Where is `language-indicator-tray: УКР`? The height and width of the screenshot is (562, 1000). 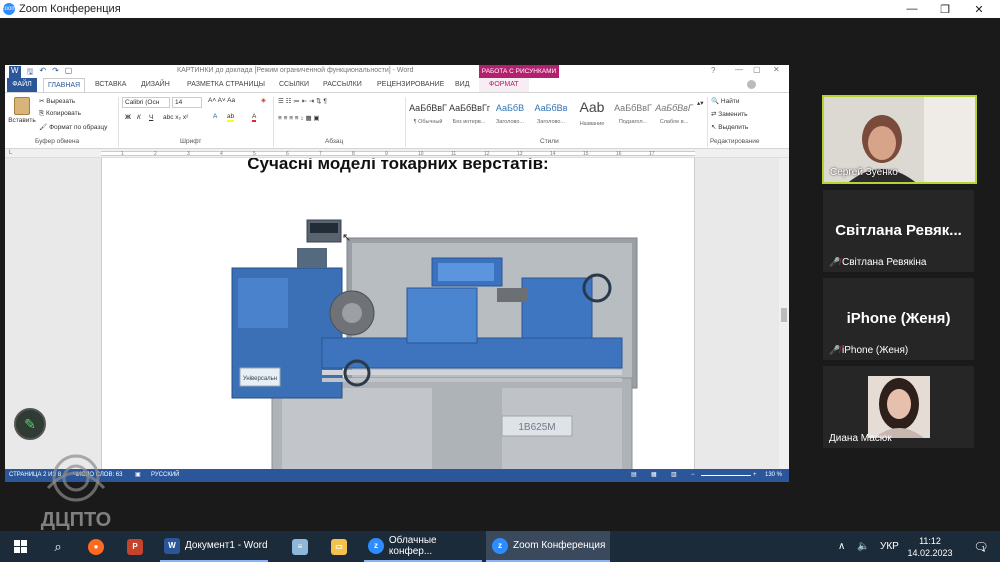
language-indicator-tray: УКР is located at coordinates (889, 546).